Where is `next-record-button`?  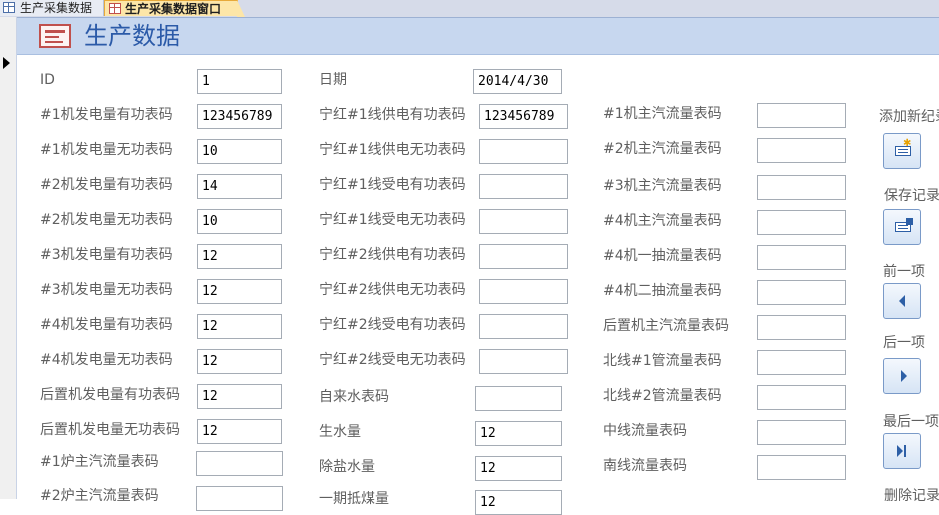 next-record-button is located at coordinates (902, 376).